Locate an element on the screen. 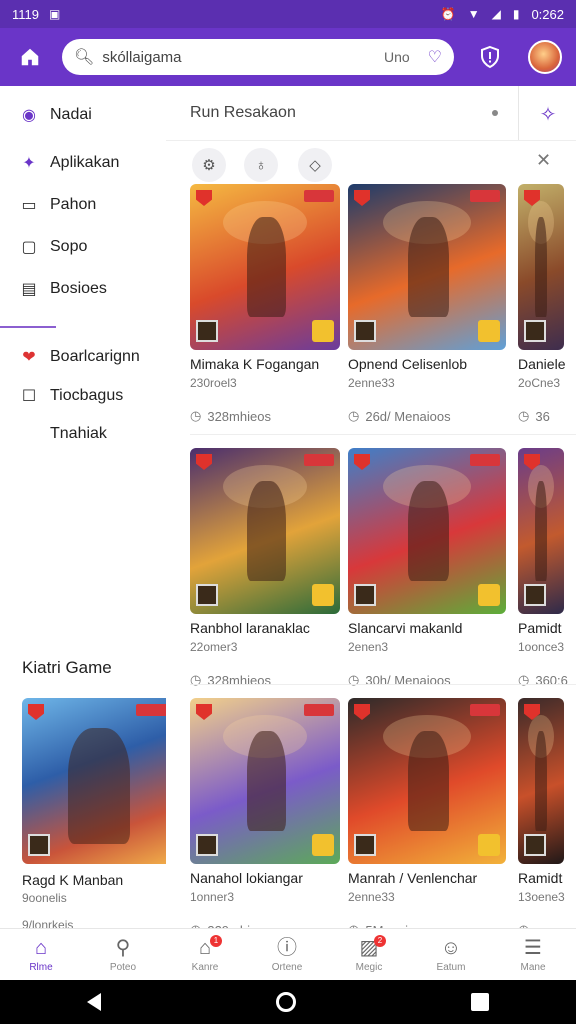  nav-home: ⌂ Rlme is located at coordinates (41, 954).